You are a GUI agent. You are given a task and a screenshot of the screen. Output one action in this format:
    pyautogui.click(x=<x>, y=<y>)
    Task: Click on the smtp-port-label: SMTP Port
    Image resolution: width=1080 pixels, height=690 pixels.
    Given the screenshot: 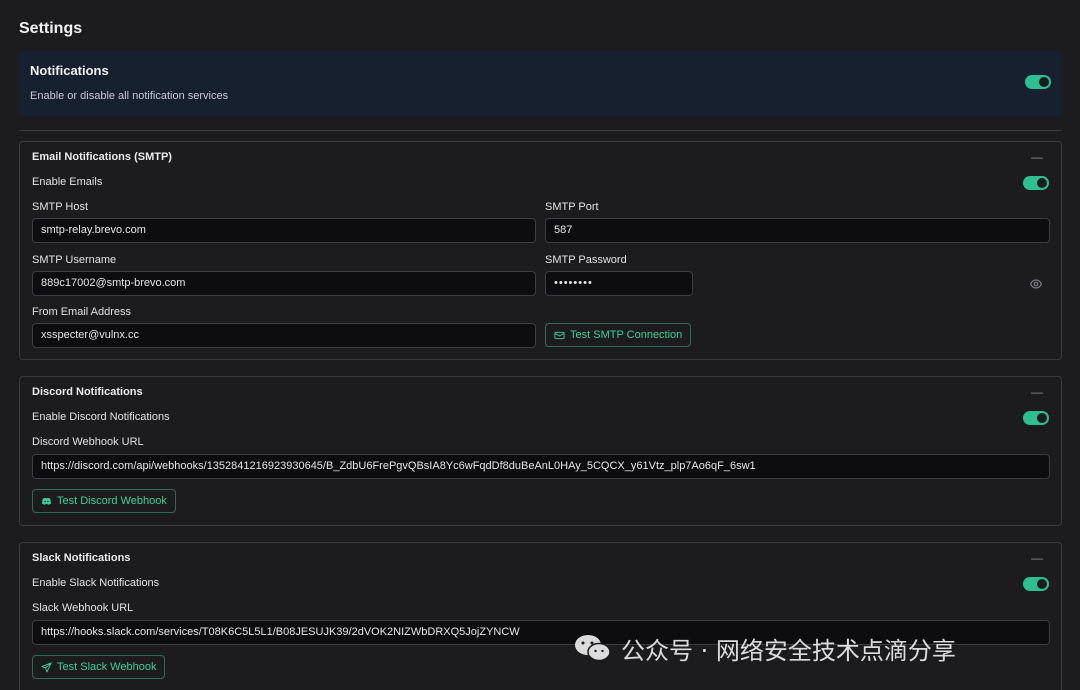 What is the action you would take?
    pyautogui.click(x=572, y=207)
    